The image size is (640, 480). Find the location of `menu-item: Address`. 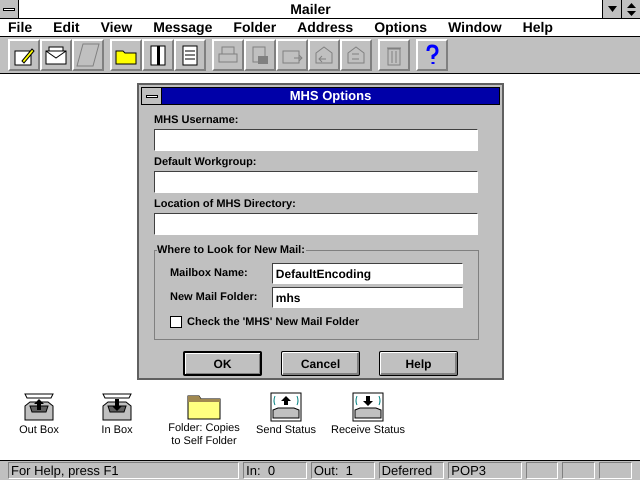

menu-item: Address is located at coordinates (325, 27).